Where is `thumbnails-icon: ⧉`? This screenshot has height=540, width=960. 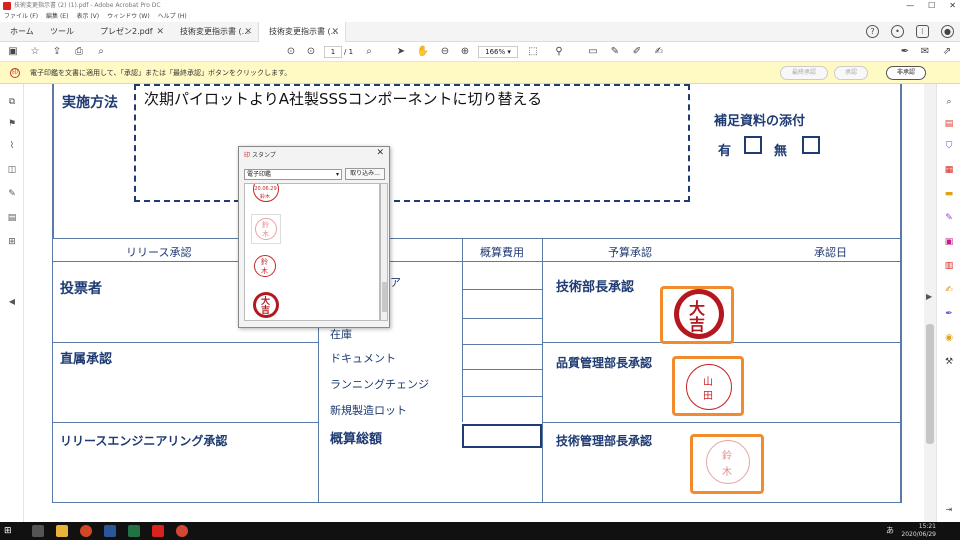 thumbnails-icon: ⧉ is located at coordinates (12, 102).